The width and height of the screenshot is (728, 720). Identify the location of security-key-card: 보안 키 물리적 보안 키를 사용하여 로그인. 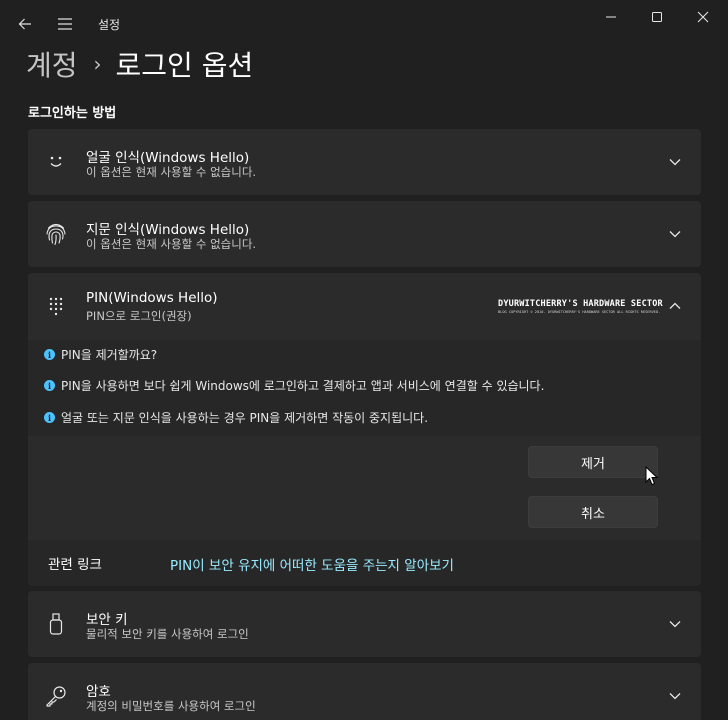
(364, 624).